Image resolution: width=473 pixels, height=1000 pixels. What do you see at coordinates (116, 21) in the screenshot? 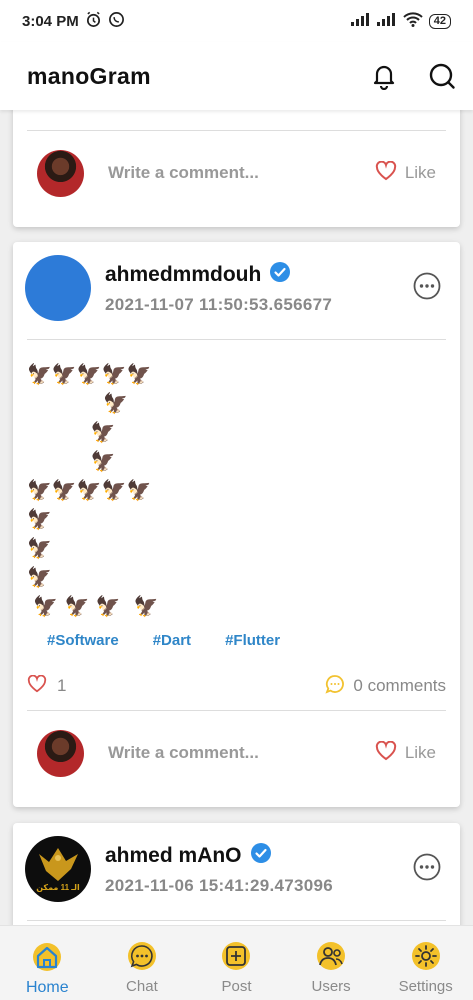
I see `whatsapp-icon` at bounding box center [116, 21].